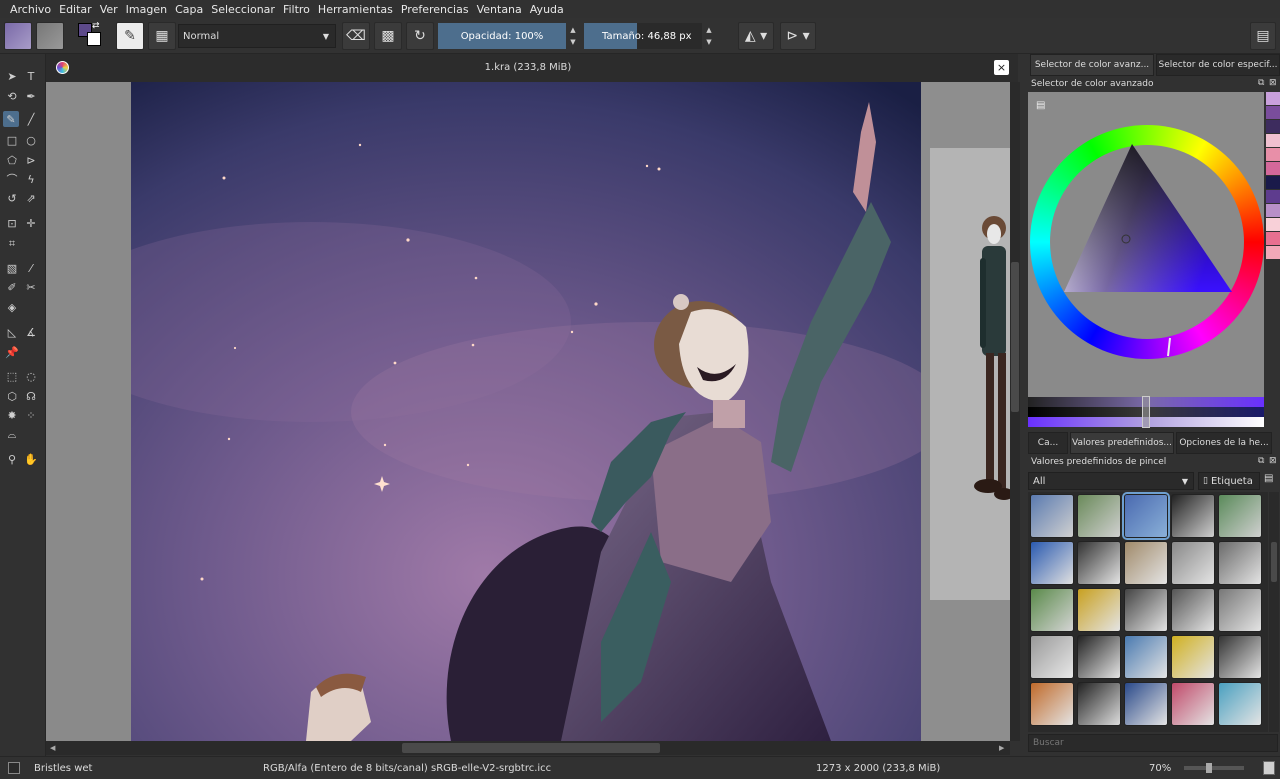  Describe the element at coordinates (12, 459) in the screenshot. I see `zoom-tool-icon: ⚲` at that location.